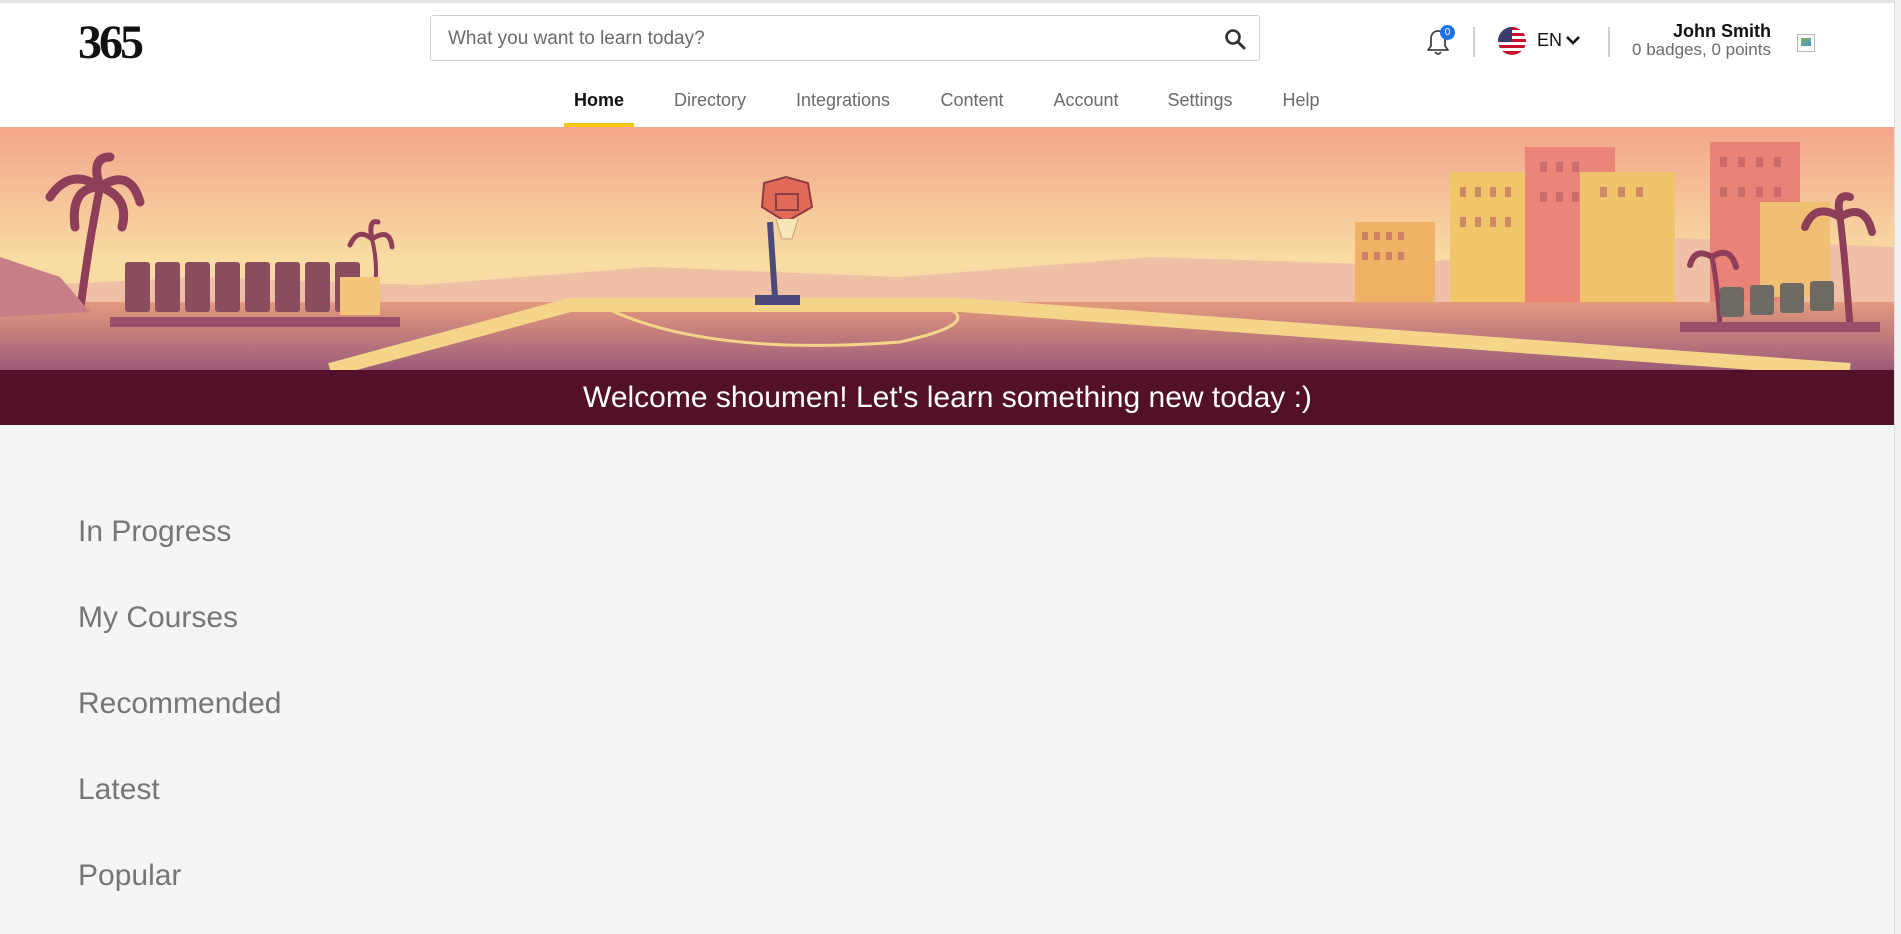  Describe the element at coordinates (843, 105) in the screenshot. I see `tab-integrations: Integrations` at that location.